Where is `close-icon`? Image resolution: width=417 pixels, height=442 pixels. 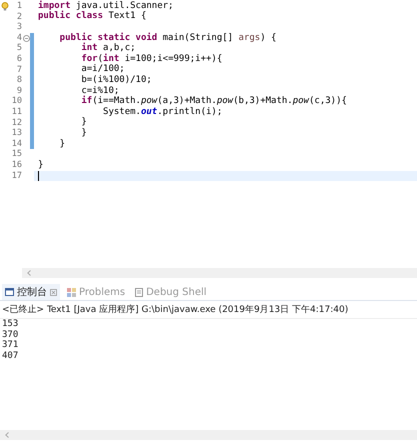 close-icon is located at coordinates (53, 292).